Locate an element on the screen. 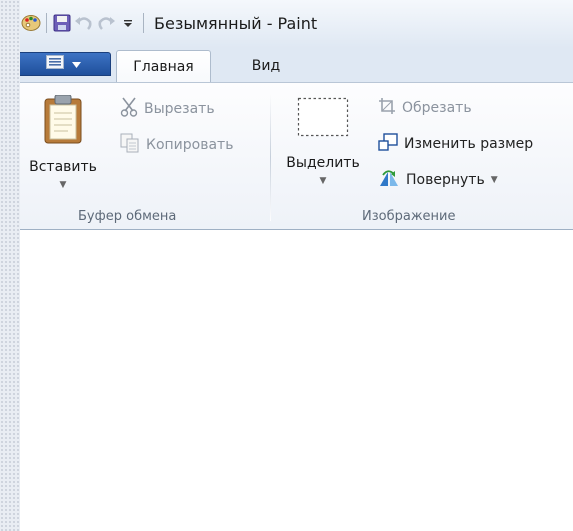 The image size is (573, 531). crop-label: Обрезать is located at coordinates (437, 108).